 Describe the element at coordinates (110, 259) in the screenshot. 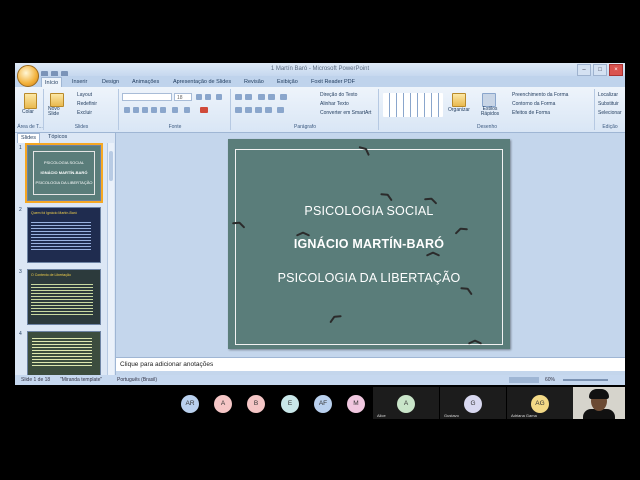

I see `pane-scrollbar` at that location.